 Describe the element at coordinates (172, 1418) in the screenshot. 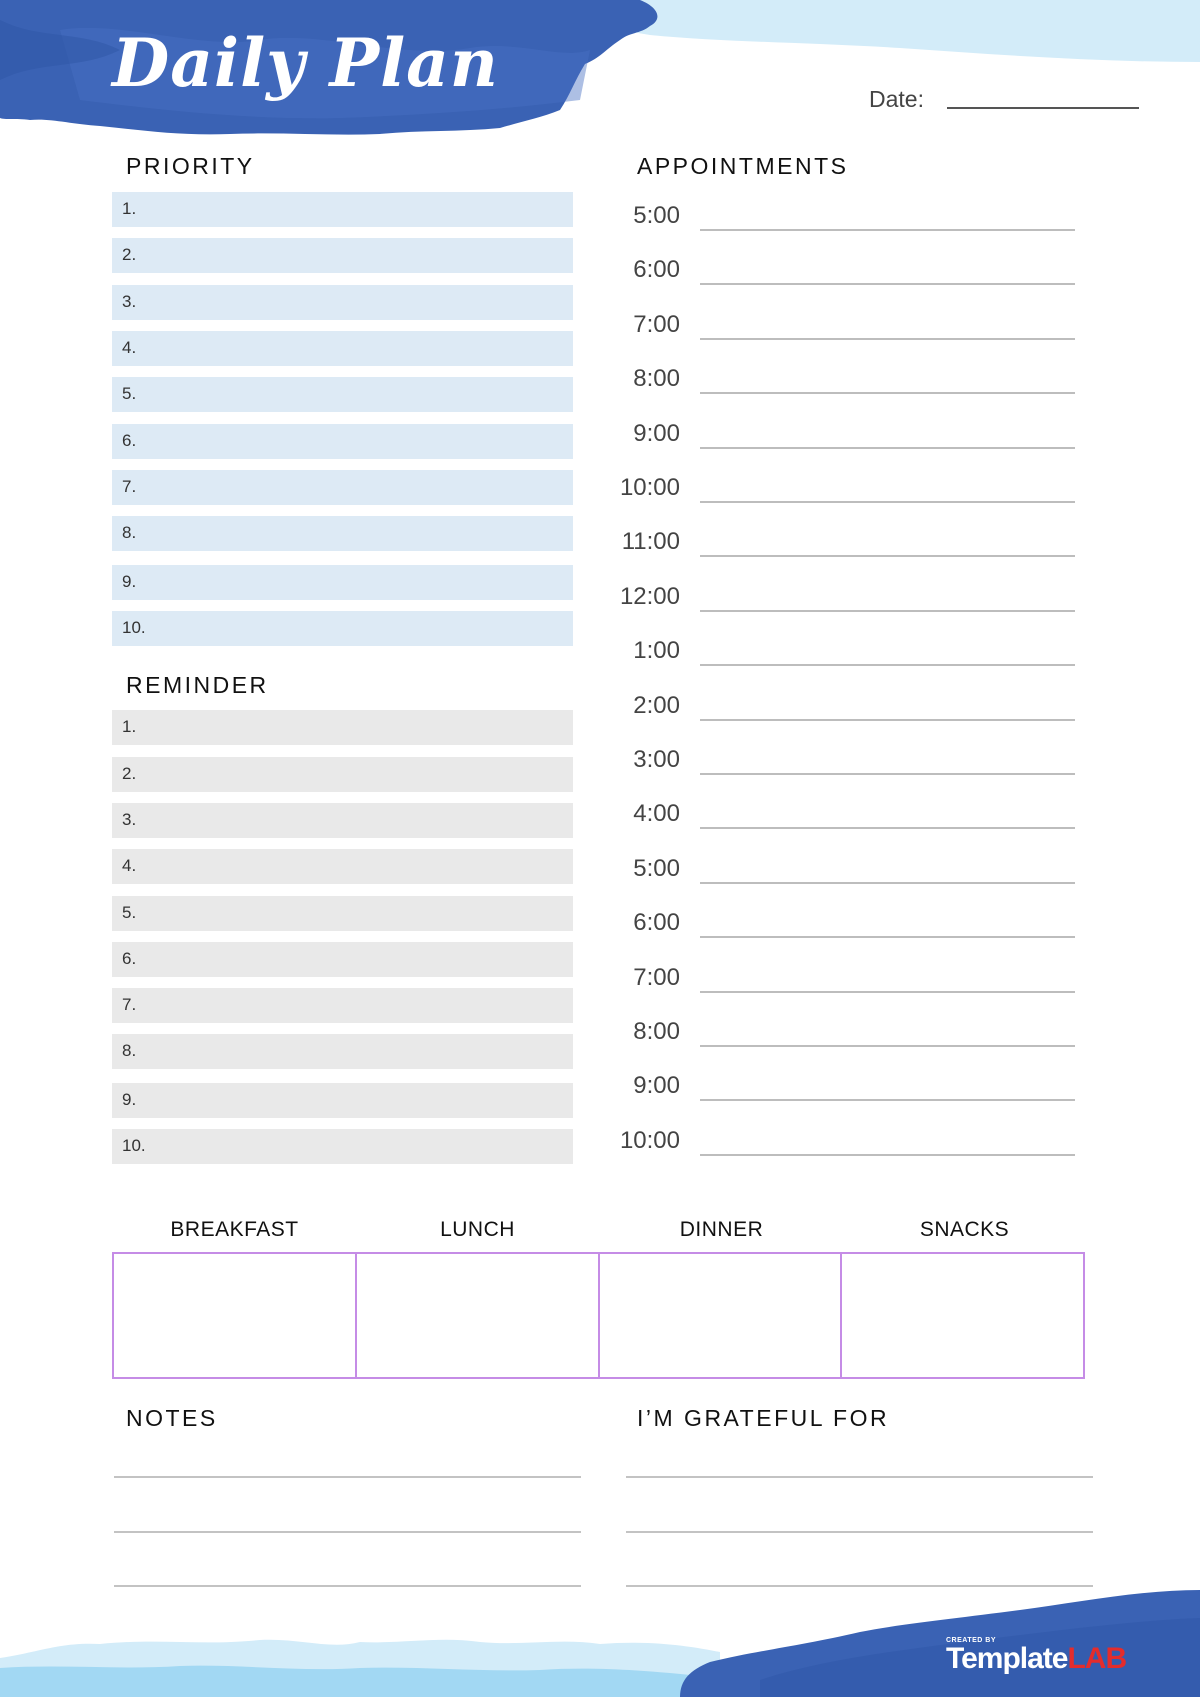

I see `notes-heading: NOTES` at that location.